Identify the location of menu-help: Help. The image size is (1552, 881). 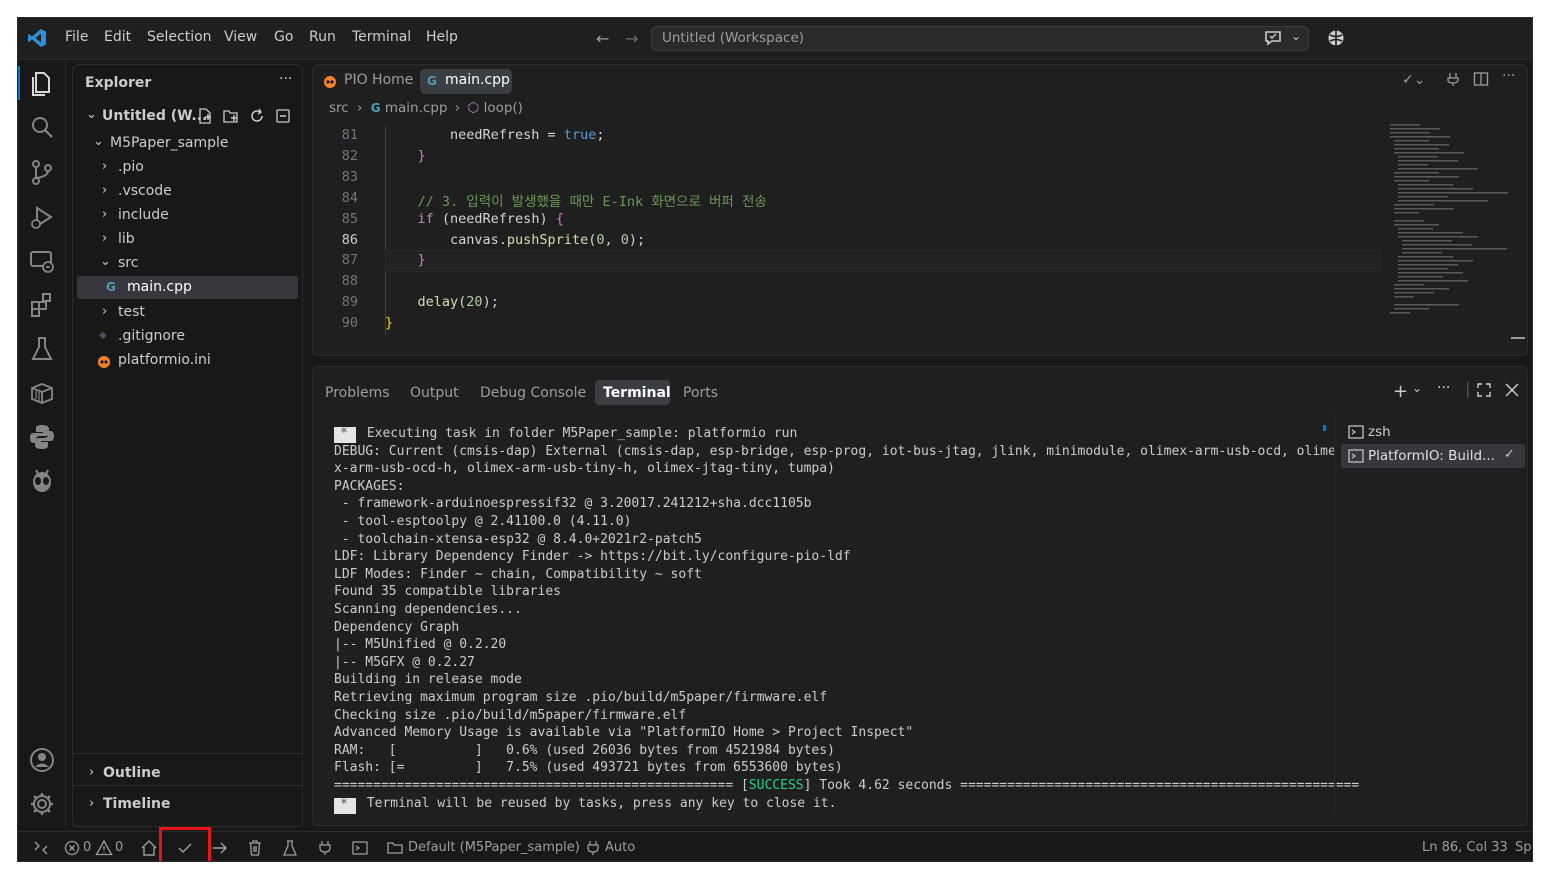
(442, 37).